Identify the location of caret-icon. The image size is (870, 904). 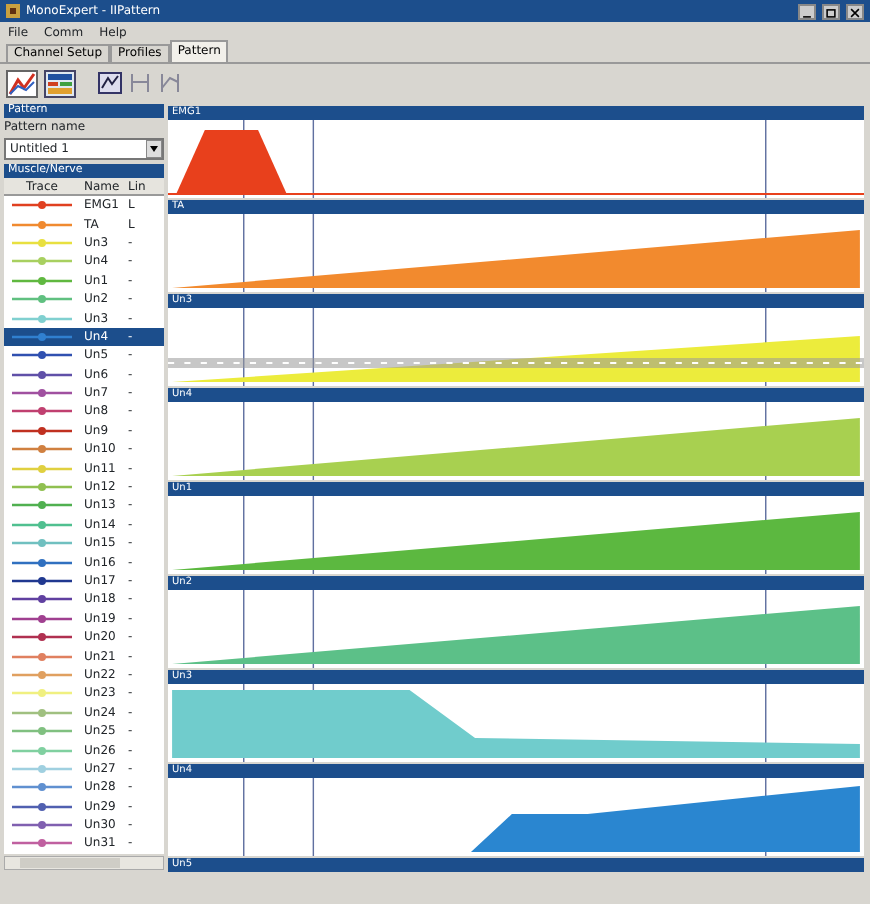
(154, 149).